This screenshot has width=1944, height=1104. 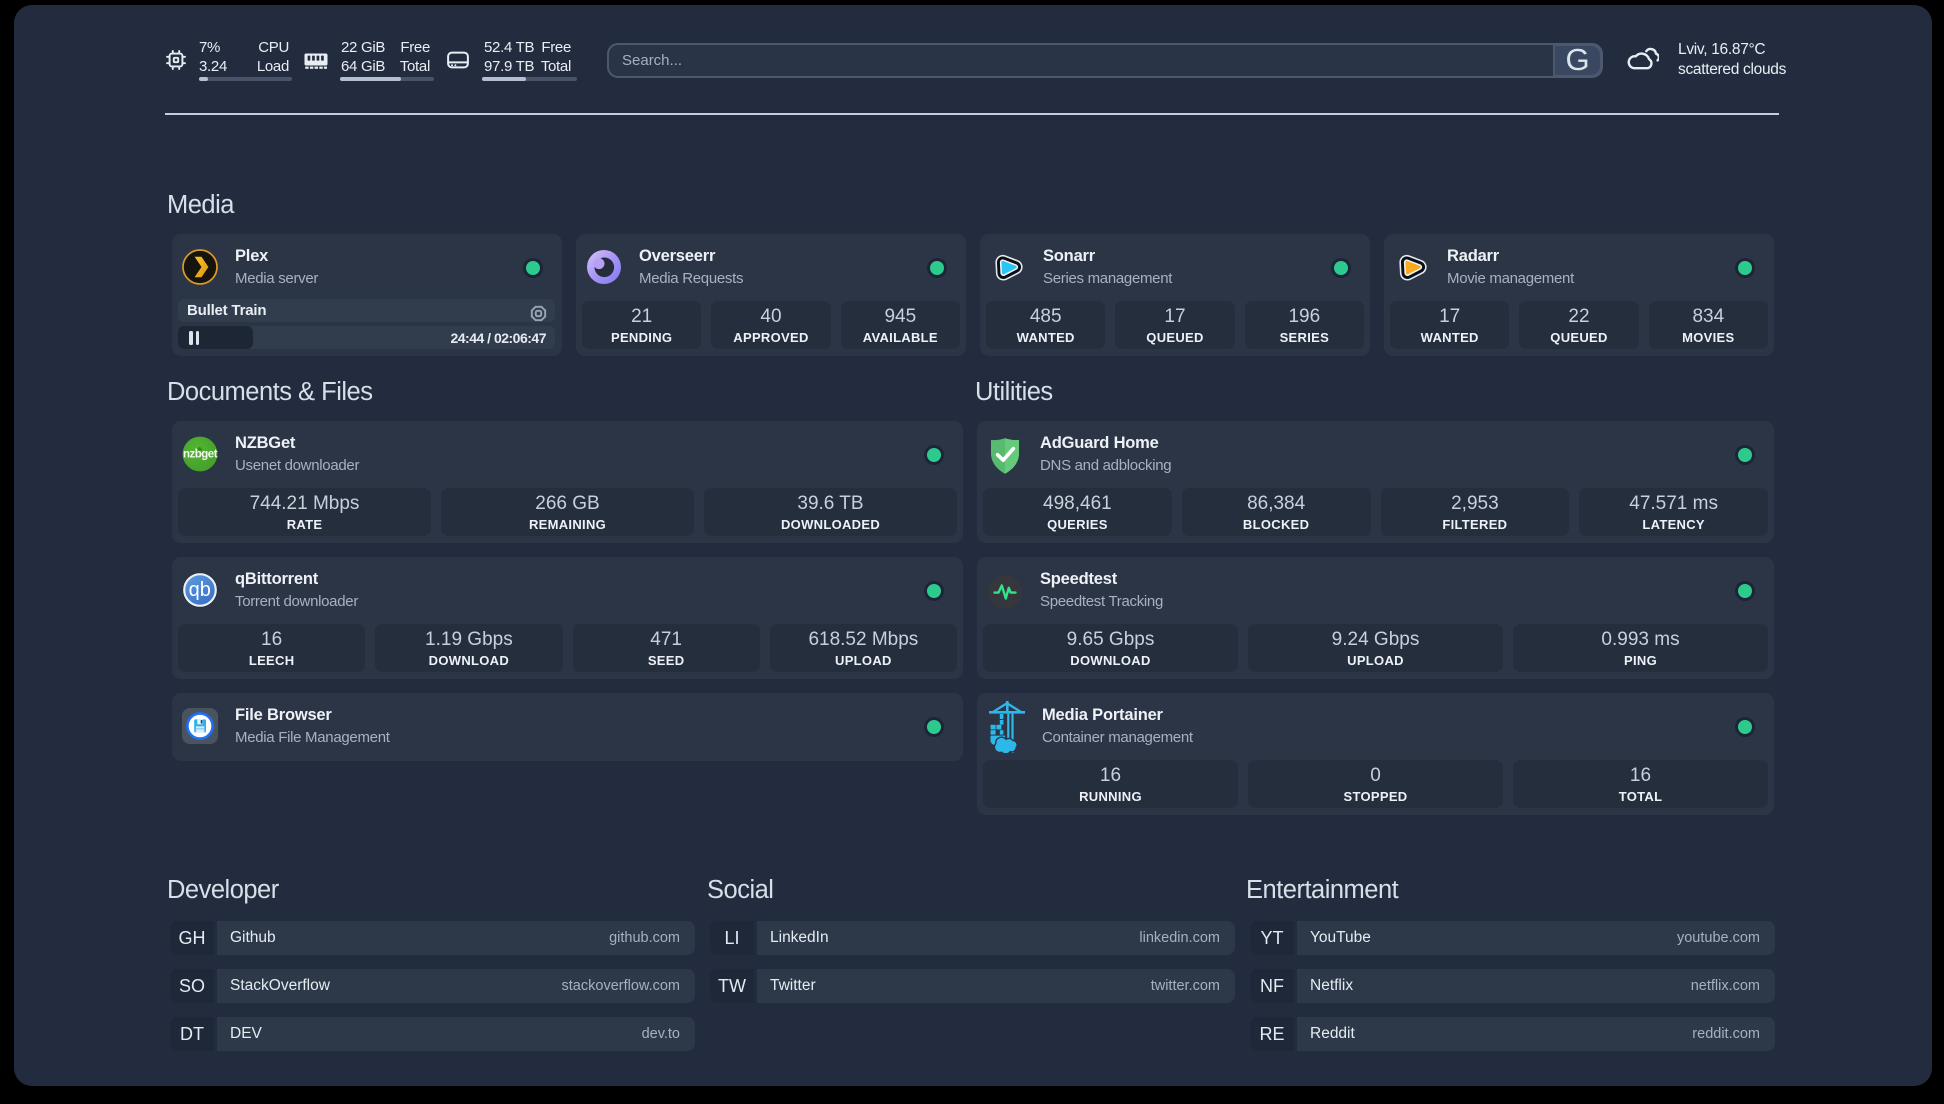 I want to click on svg-text: nzbget, so click(x=200, y=455).